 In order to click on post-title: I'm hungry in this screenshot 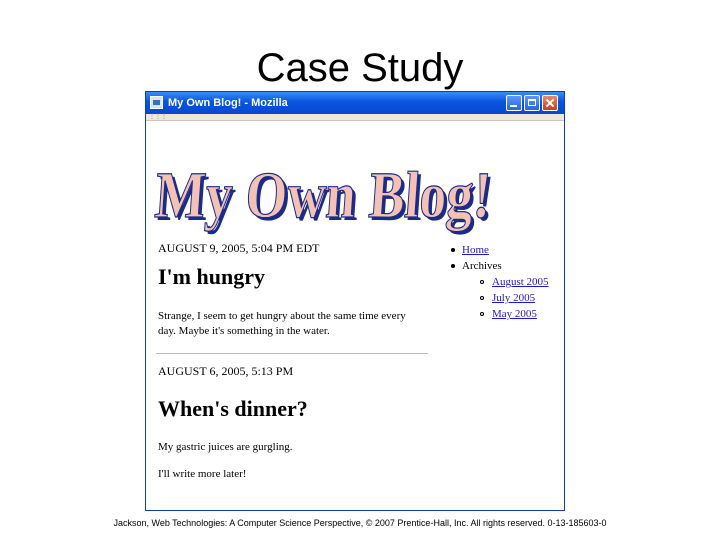, I will do `click(211, 276)`.